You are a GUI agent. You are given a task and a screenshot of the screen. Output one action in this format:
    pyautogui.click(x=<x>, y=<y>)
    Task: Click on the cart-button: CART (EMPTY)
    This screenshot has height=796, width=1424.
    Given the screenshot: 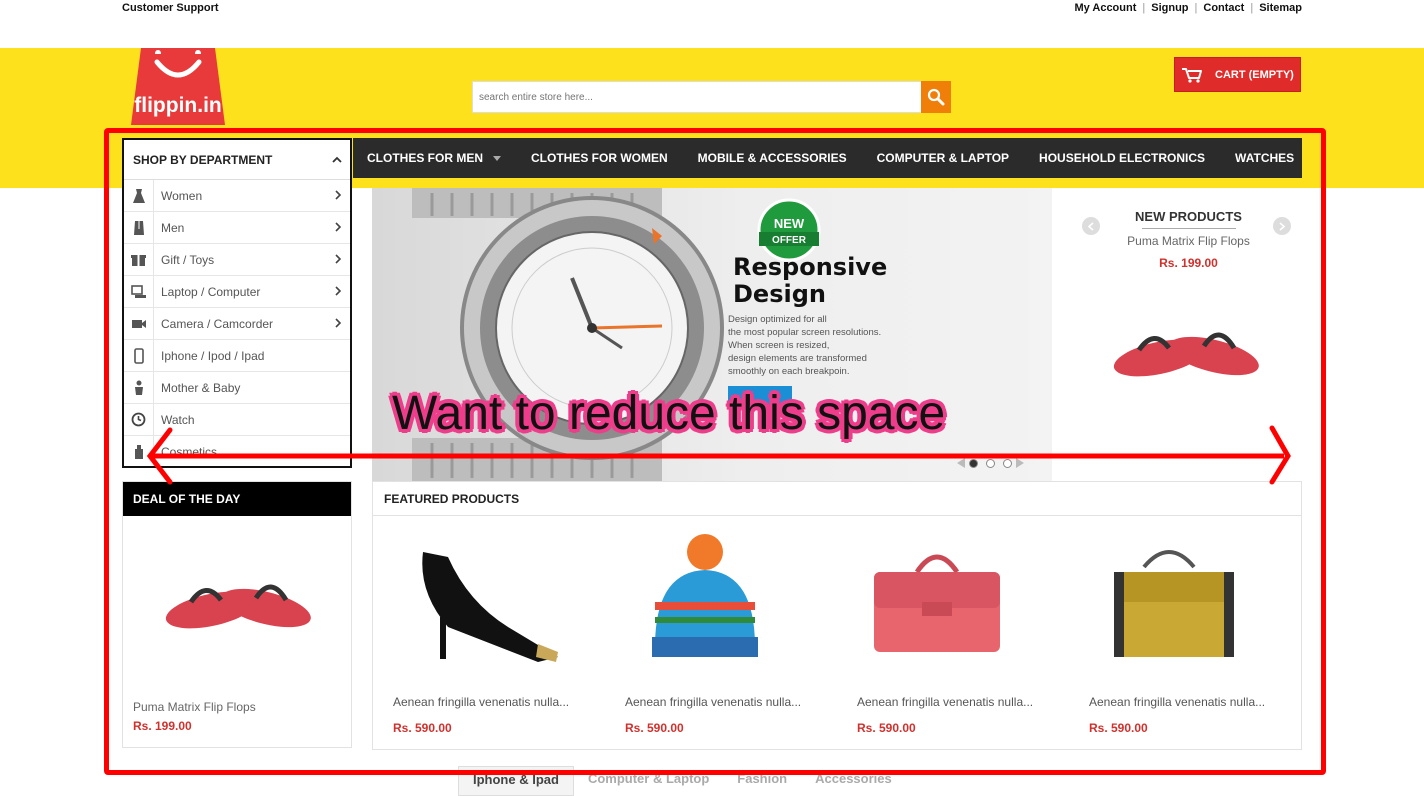 What is the action you would take?
    pyautogui.click(x=1237, y=74)
    